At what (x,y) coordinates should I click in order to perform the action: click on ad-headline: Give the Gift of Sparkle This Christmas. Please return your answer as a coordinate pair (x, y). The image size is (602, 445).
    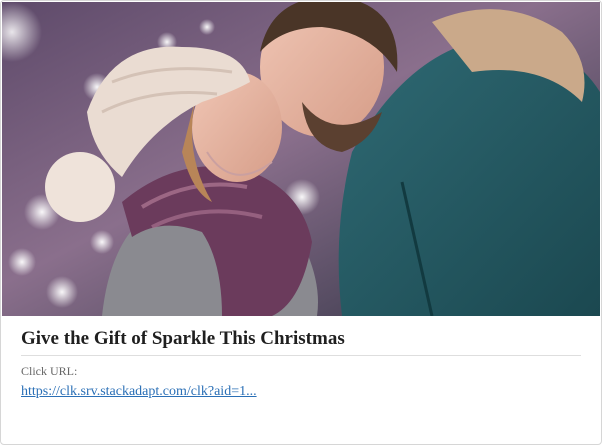
    Looking at the image, I should click on (301, 341).